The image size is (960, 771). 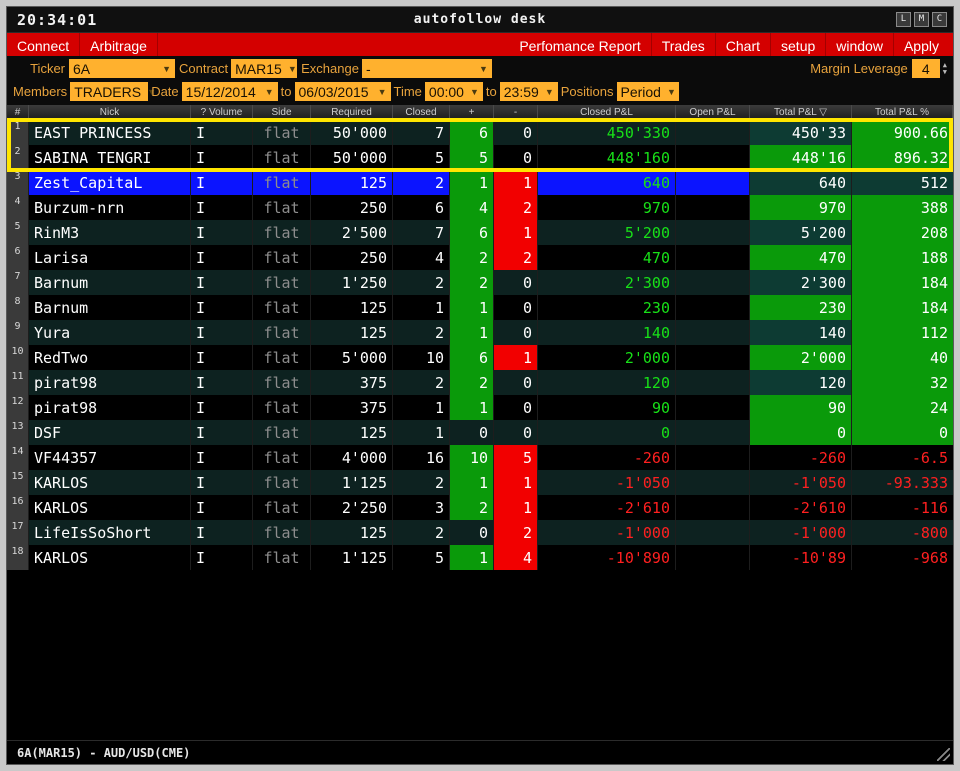 I want to click on table-row: 4 Burzum-nrn Iflat 250 6 4 2 970 970 388, so click(x=480, y=207).